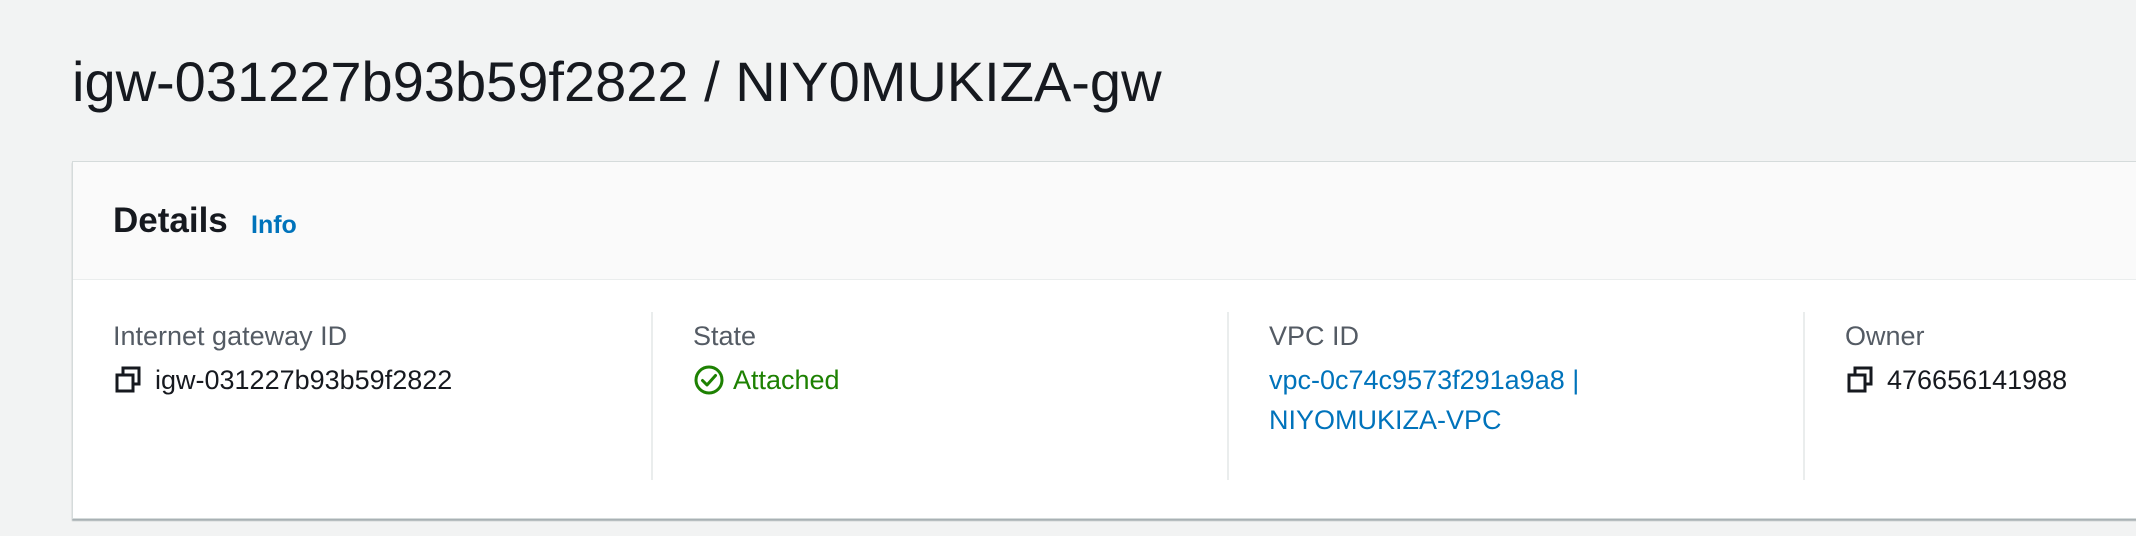  Describe the element at coordinates (709, 380) in the screenshot. I see `status-success-icon` at that location.